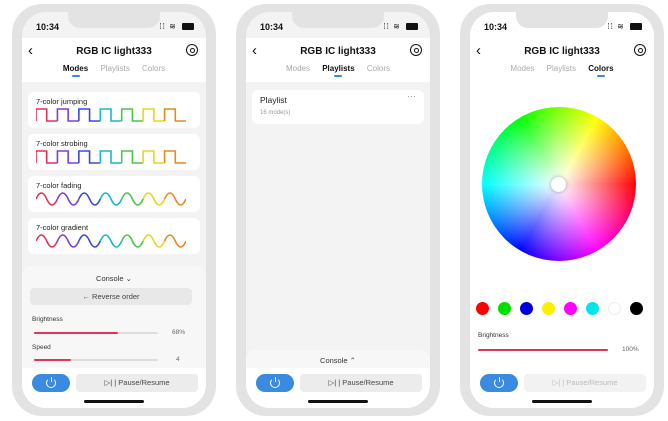 The height and width of the screenshot is (421, 668). What do you see at coordinates (275, 379) in the screenshot?
I see `power-icon-bar` at bounding box center [275, 379].